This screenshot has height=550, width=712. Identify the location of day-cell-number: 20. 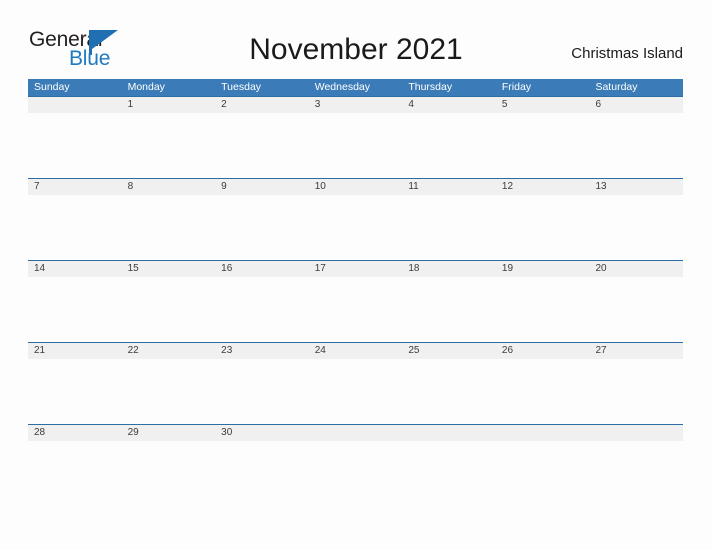
(636, 269).